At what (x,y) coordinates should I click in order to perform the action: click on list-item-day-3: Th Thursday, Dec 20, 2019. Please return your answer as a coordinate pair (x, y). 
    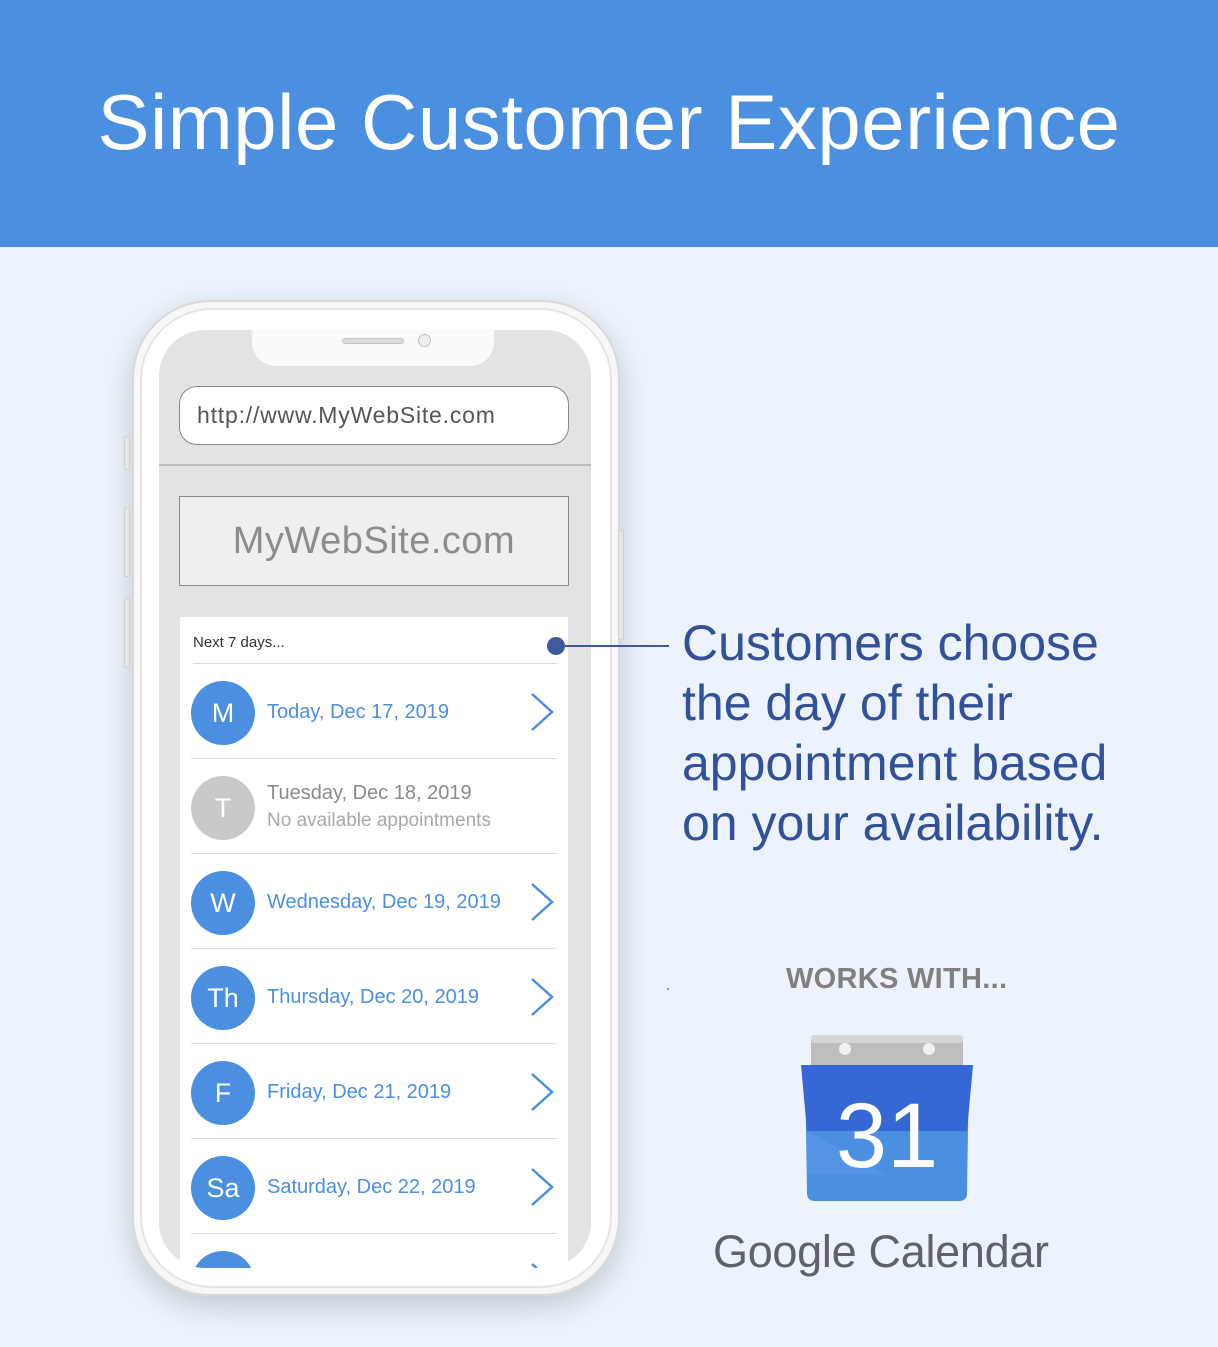
    Looking at the image, I should click on (374, 996).